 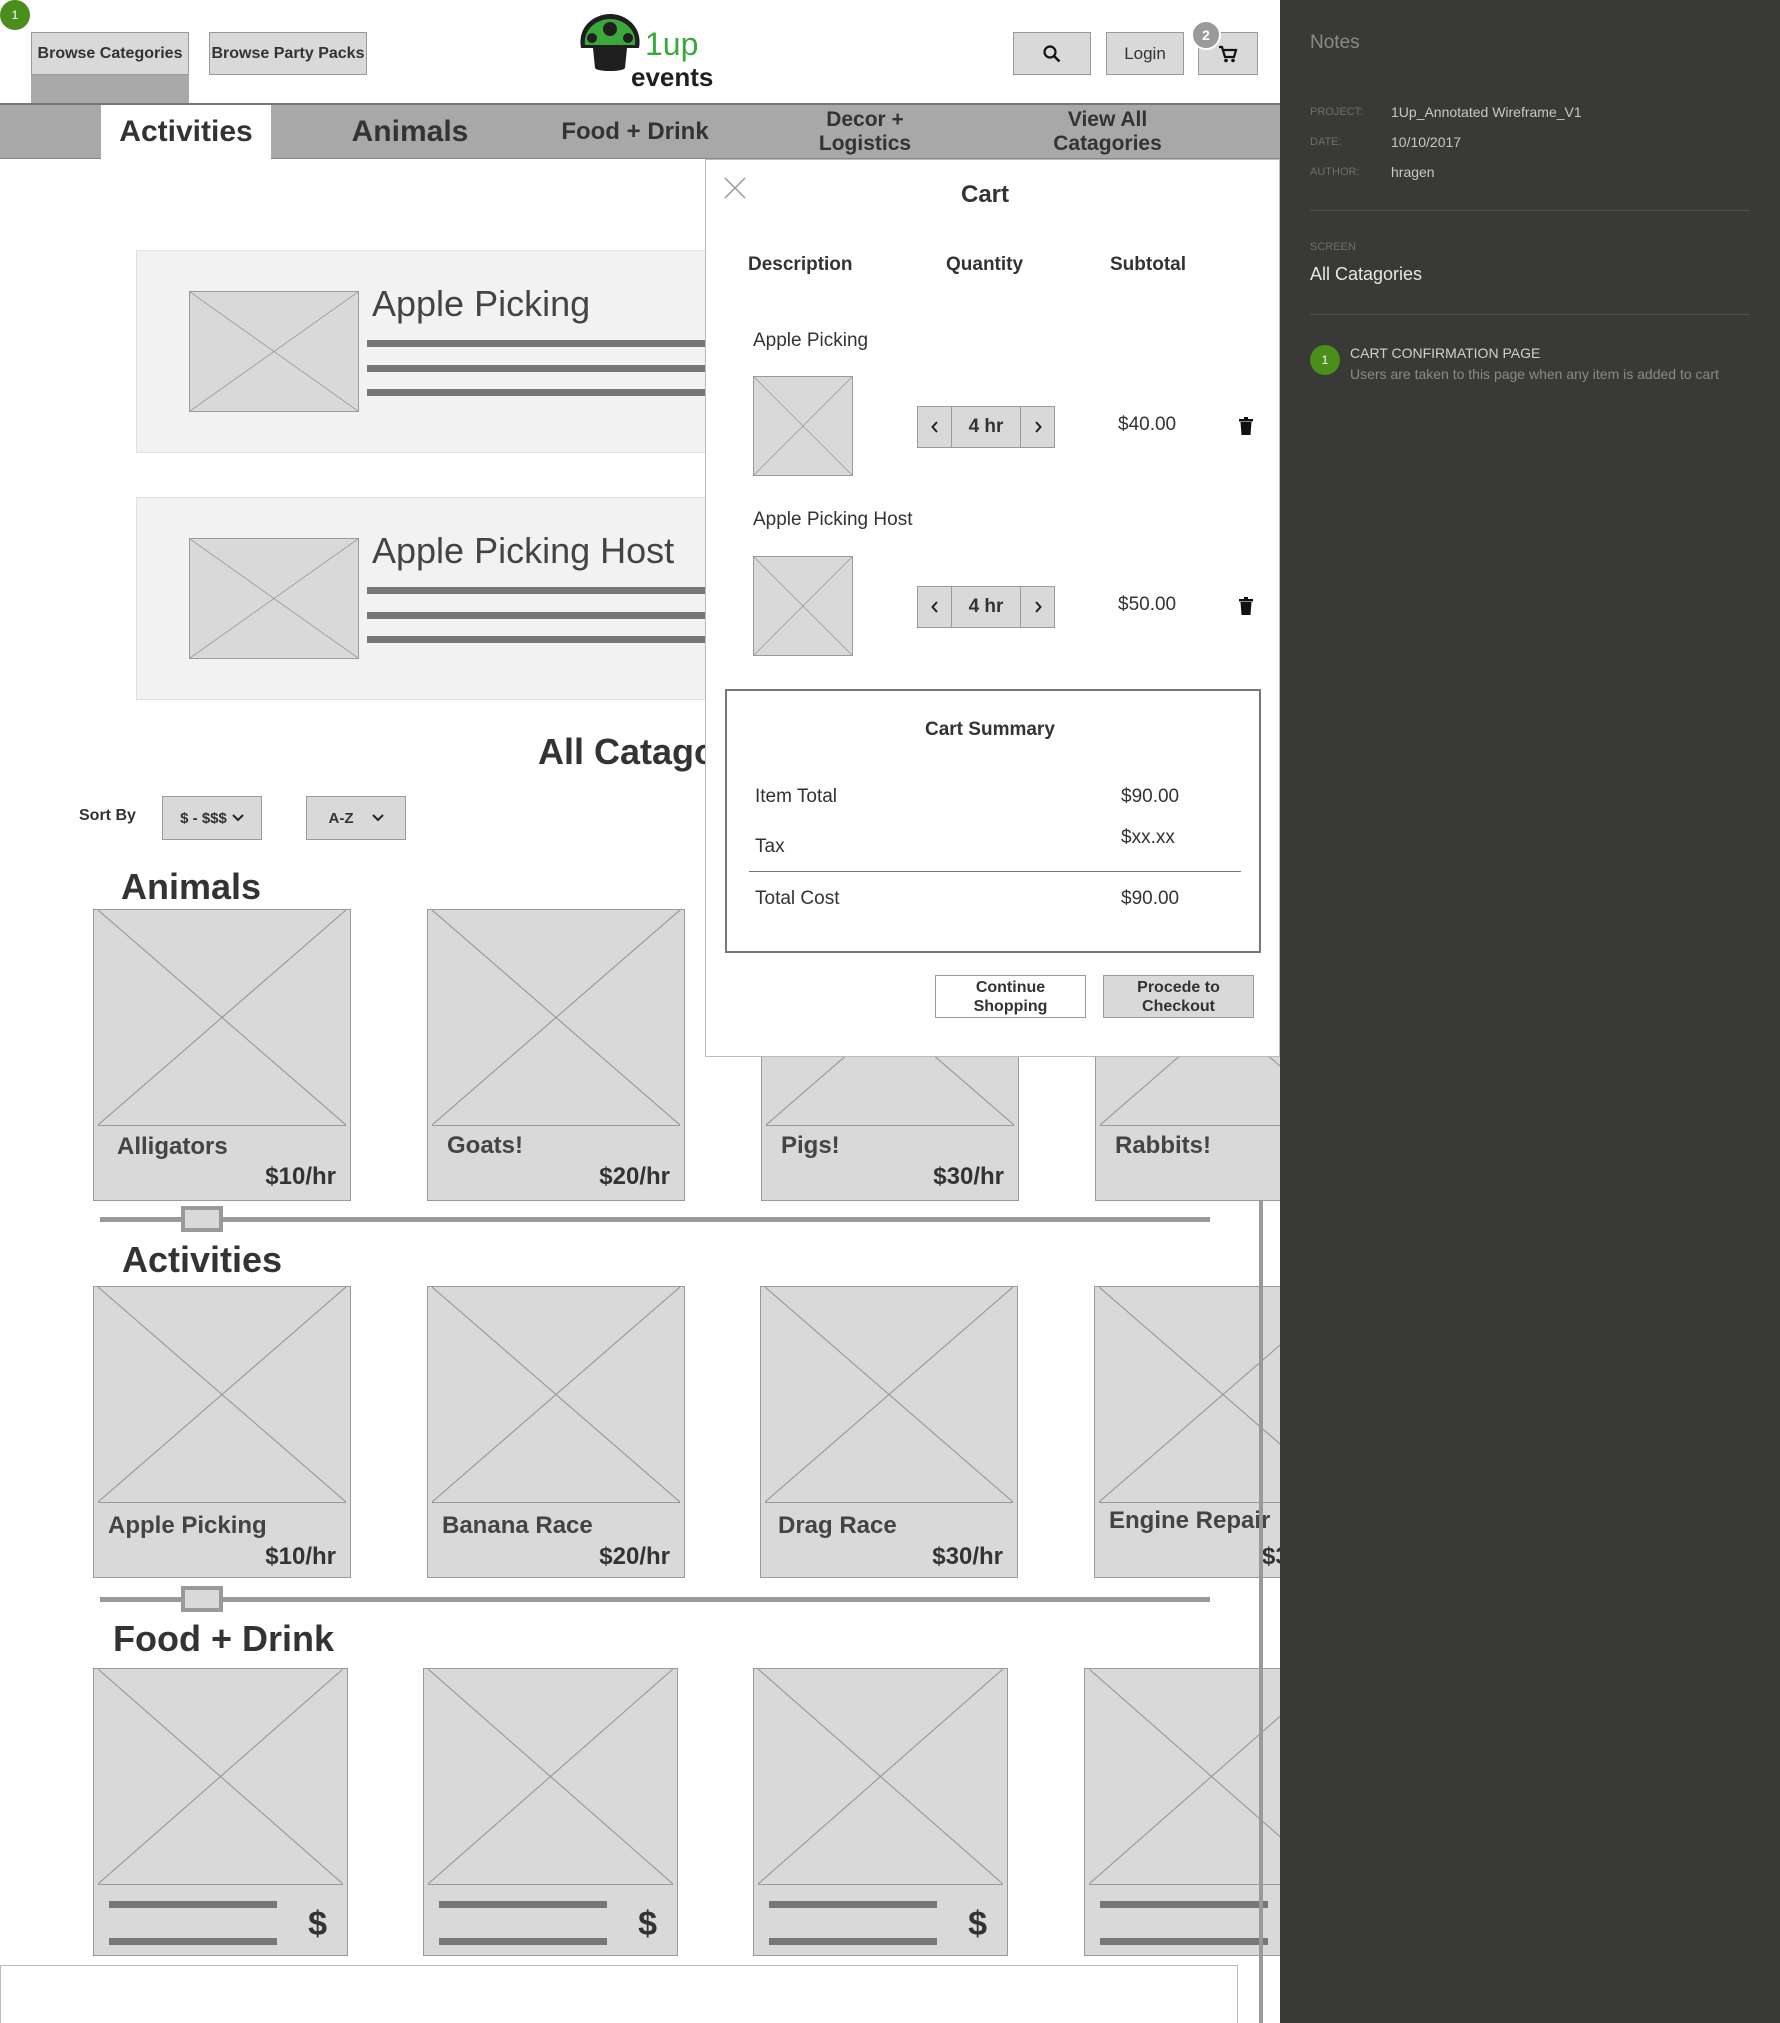 I want to click on featured-card: Apple Picking, so click(x=446, y=351).